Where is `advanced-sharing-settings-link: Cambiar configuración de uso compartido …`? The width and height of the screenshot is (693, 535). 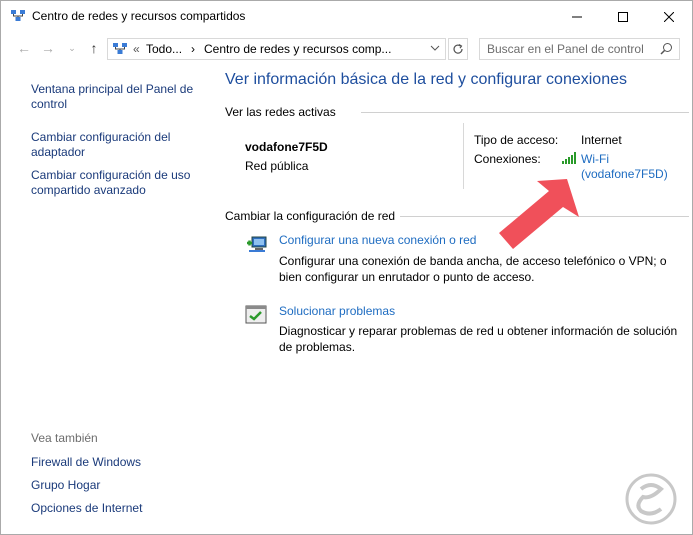 advanced-sharing-settings-link: Cambiar configuración de uso compartido … is located at coordinates (121, 183).